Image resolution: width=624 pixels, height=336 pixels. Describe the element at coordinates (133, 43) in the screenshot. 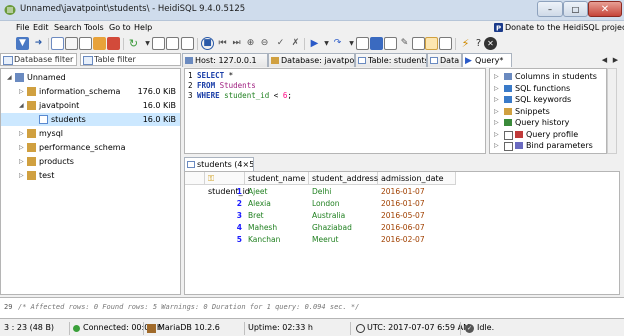

I see `refresh-button: ↻` at that location.